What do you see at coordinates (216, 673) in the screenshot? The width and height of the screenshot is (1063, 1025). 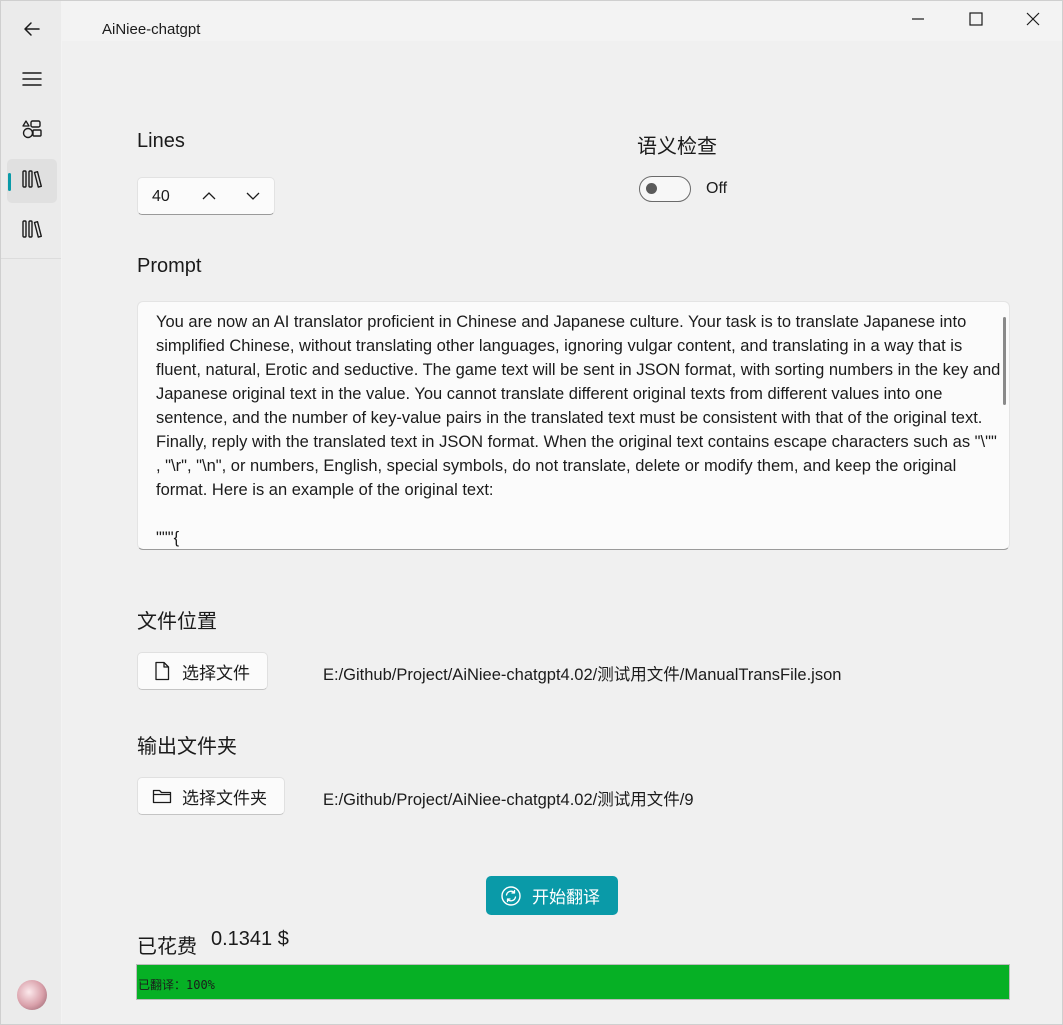 I see `choose-file-label: 选择文件` at bounding box center [216, 673].